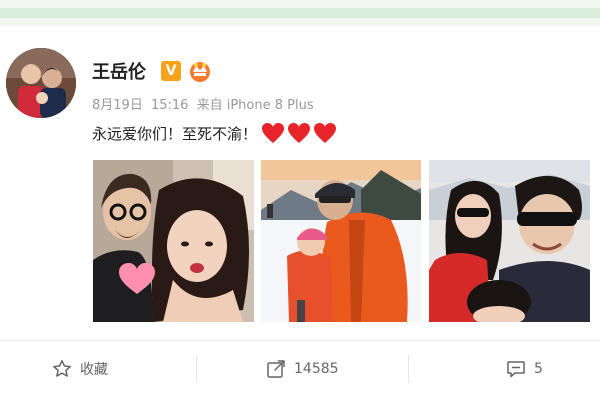 Image resolution: width=600 pixels, height=395 pixels. What do you see at coordinates (169, 105) in the screenshot?
I see `post-time: 15:16` at bounding box center [169, 105].